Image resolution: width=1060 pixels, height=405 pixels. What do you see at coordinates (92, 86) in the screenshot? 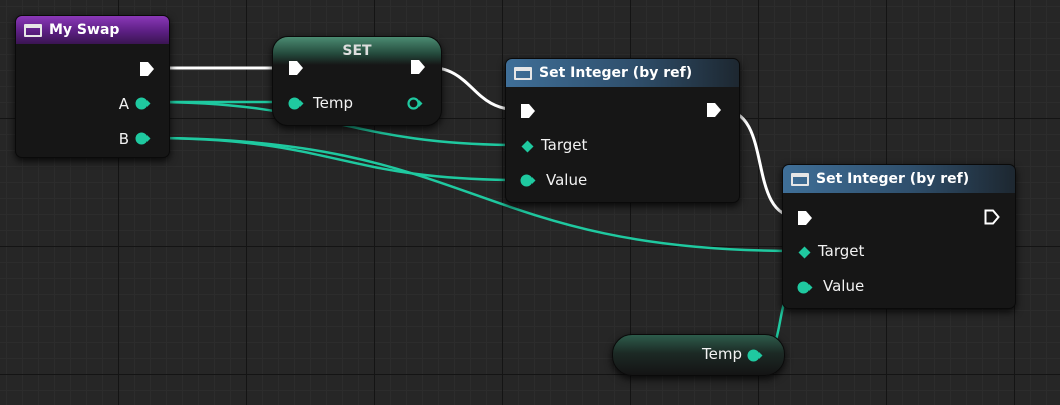
I see `my-swap-node: My Swap A B` at bounding box center [92, 86].